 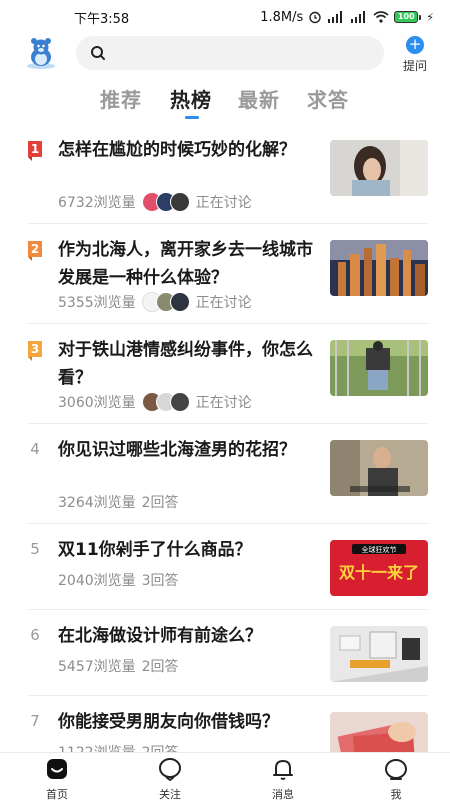 I want to click on list-item: 1 怎样在尴尬的时候巧妙的化解？ 6732浏览量 正在讨论, so click(x=225, y=174).